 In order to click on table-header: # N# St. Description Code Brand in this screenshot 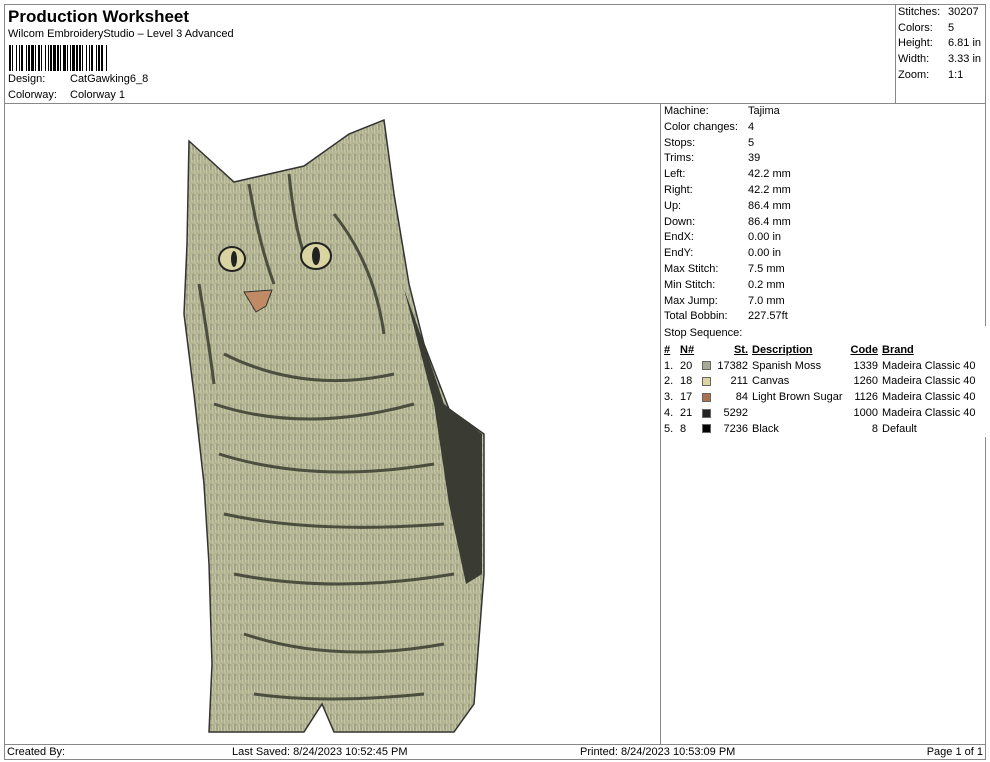, I will do `click(820, 350)`.